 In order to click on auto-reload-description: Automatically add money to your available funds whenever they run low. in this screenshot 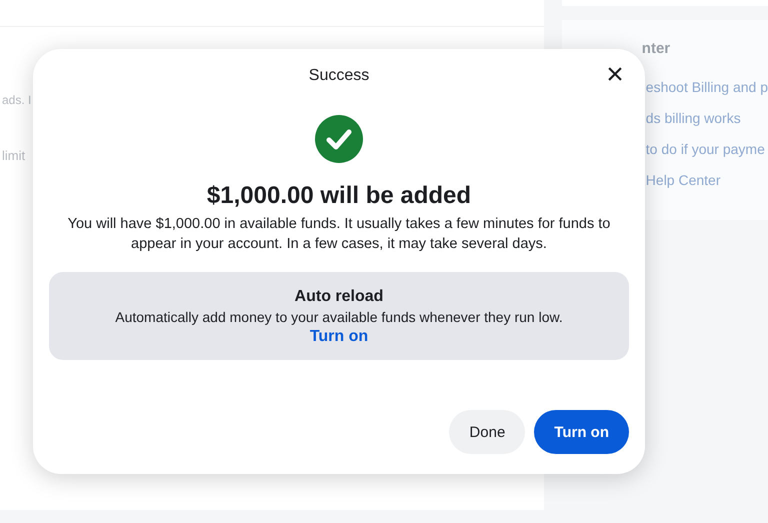, I will do `click(339, 317)`.